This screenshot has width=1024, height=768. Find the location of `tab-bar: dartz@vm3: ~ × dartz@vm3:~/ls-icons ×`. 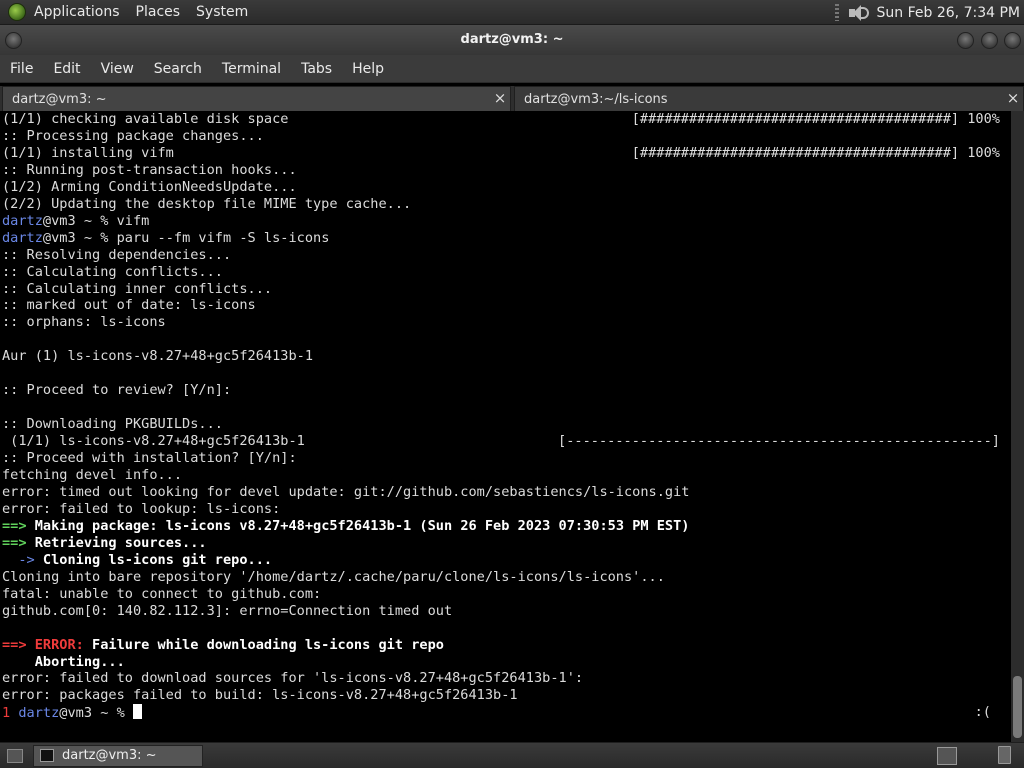

tab-bar: dartz@vm3: ~ × dartz@vm3:~/ls-icons × is located at coordinates (512, 98).